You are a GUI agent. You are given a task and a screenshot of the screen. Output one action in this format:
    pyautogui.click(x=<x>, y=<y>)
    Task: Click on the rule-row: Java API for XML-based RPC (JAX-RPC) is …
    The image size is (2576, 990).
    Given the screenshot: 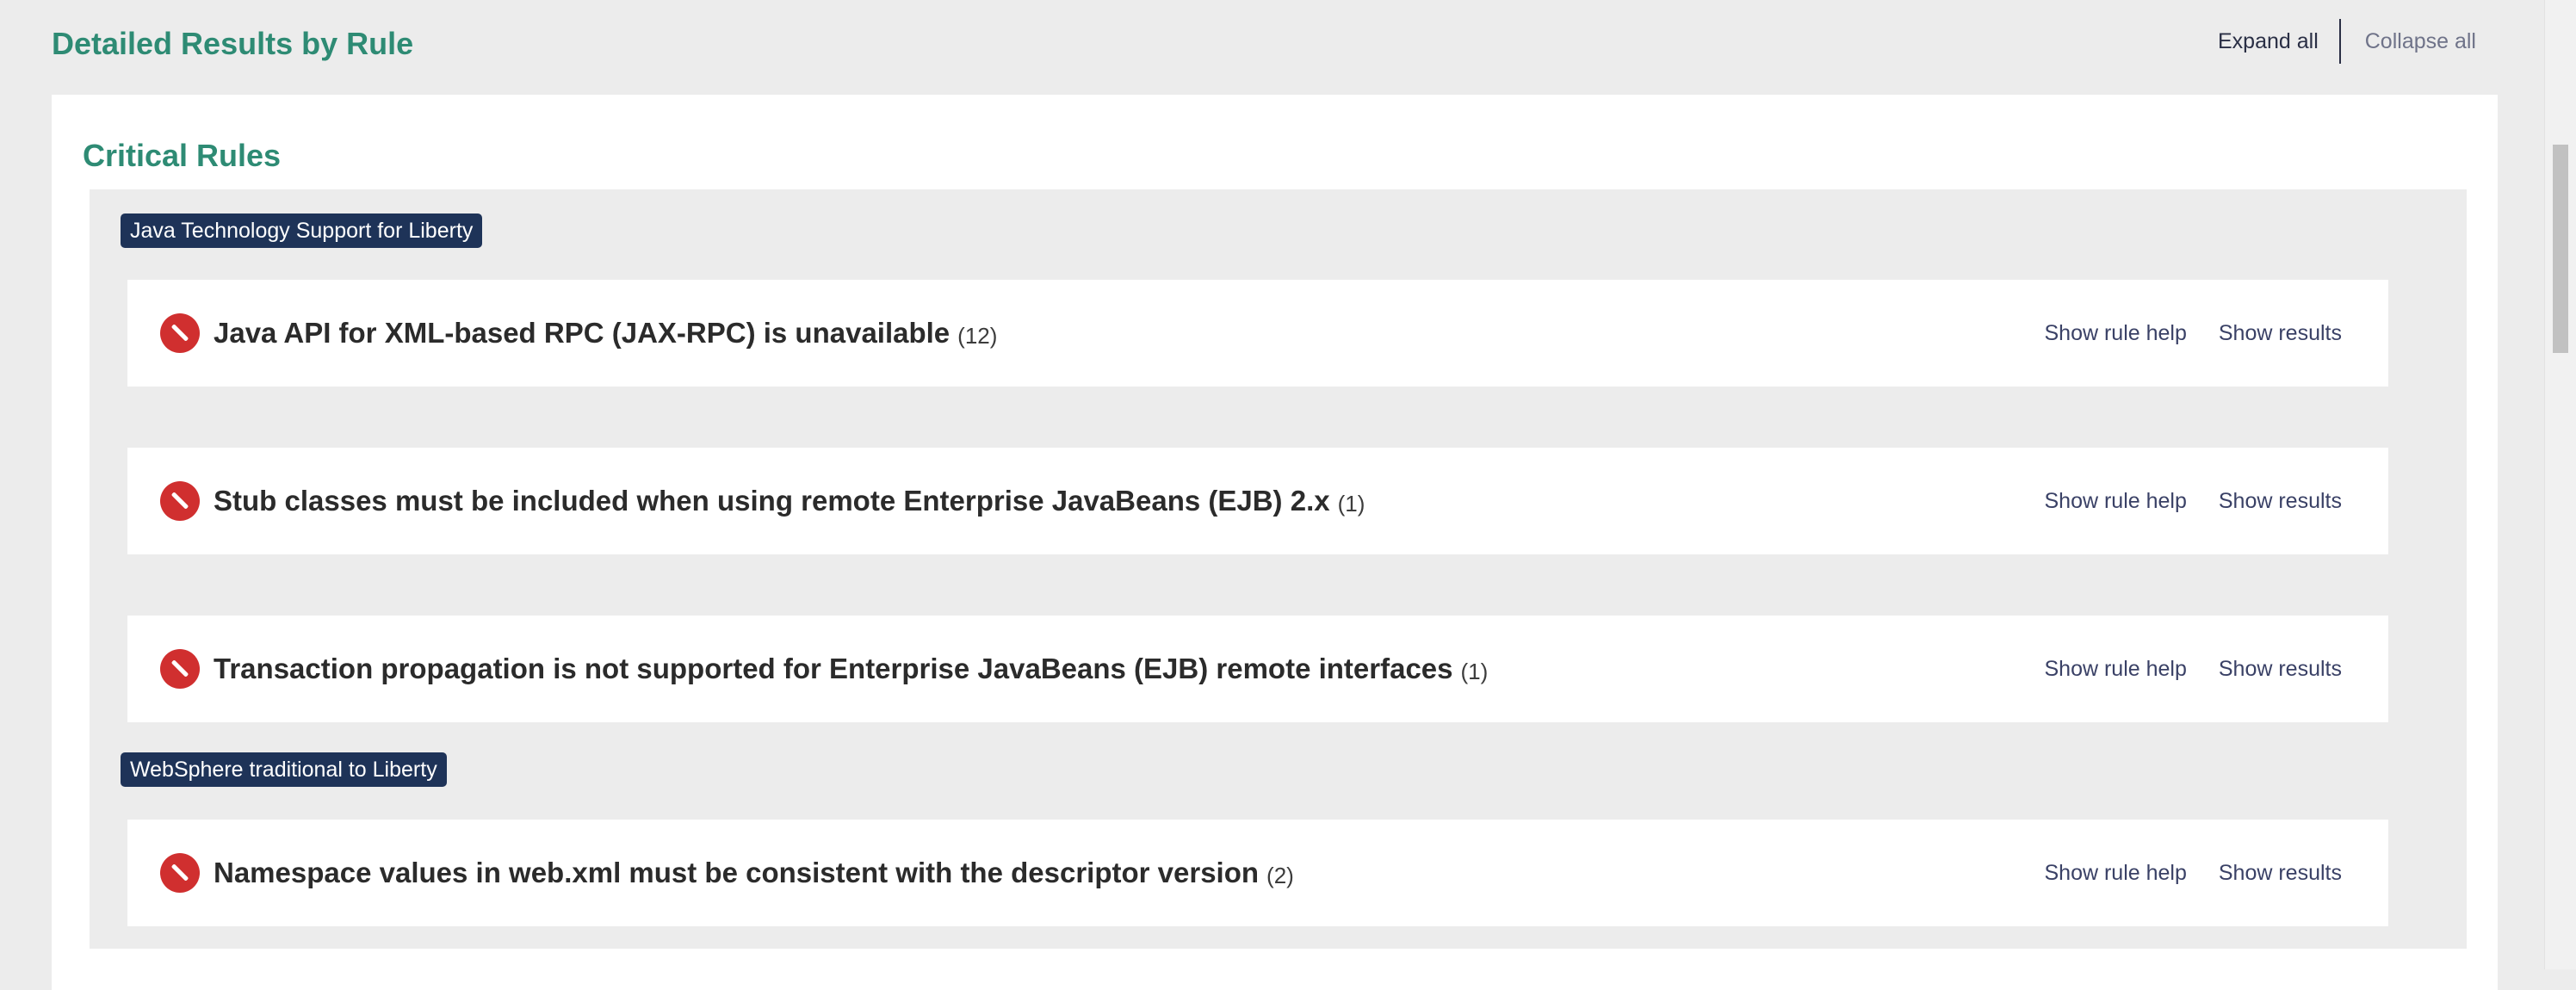 What is the action you would take?
    pyautogui.click(x=1258, y=333)
    